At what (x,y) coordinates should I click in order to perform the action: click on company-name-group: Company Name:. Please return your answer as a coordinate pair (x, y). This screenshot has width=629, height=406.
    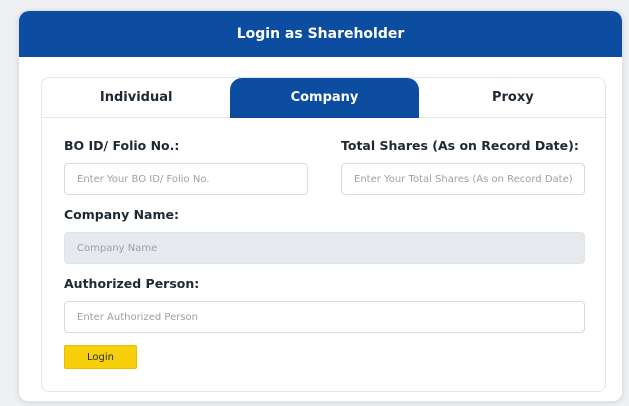
    Looking at the image, I should click on (324, 234).